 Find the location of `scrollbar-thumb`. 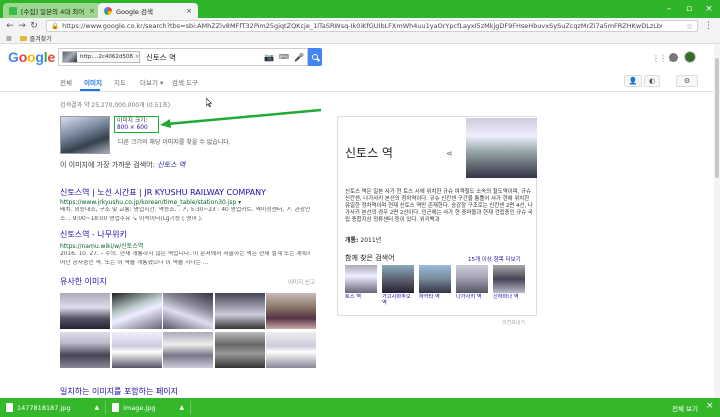

scrollbar-thumb is located at coordinates (717, 118).